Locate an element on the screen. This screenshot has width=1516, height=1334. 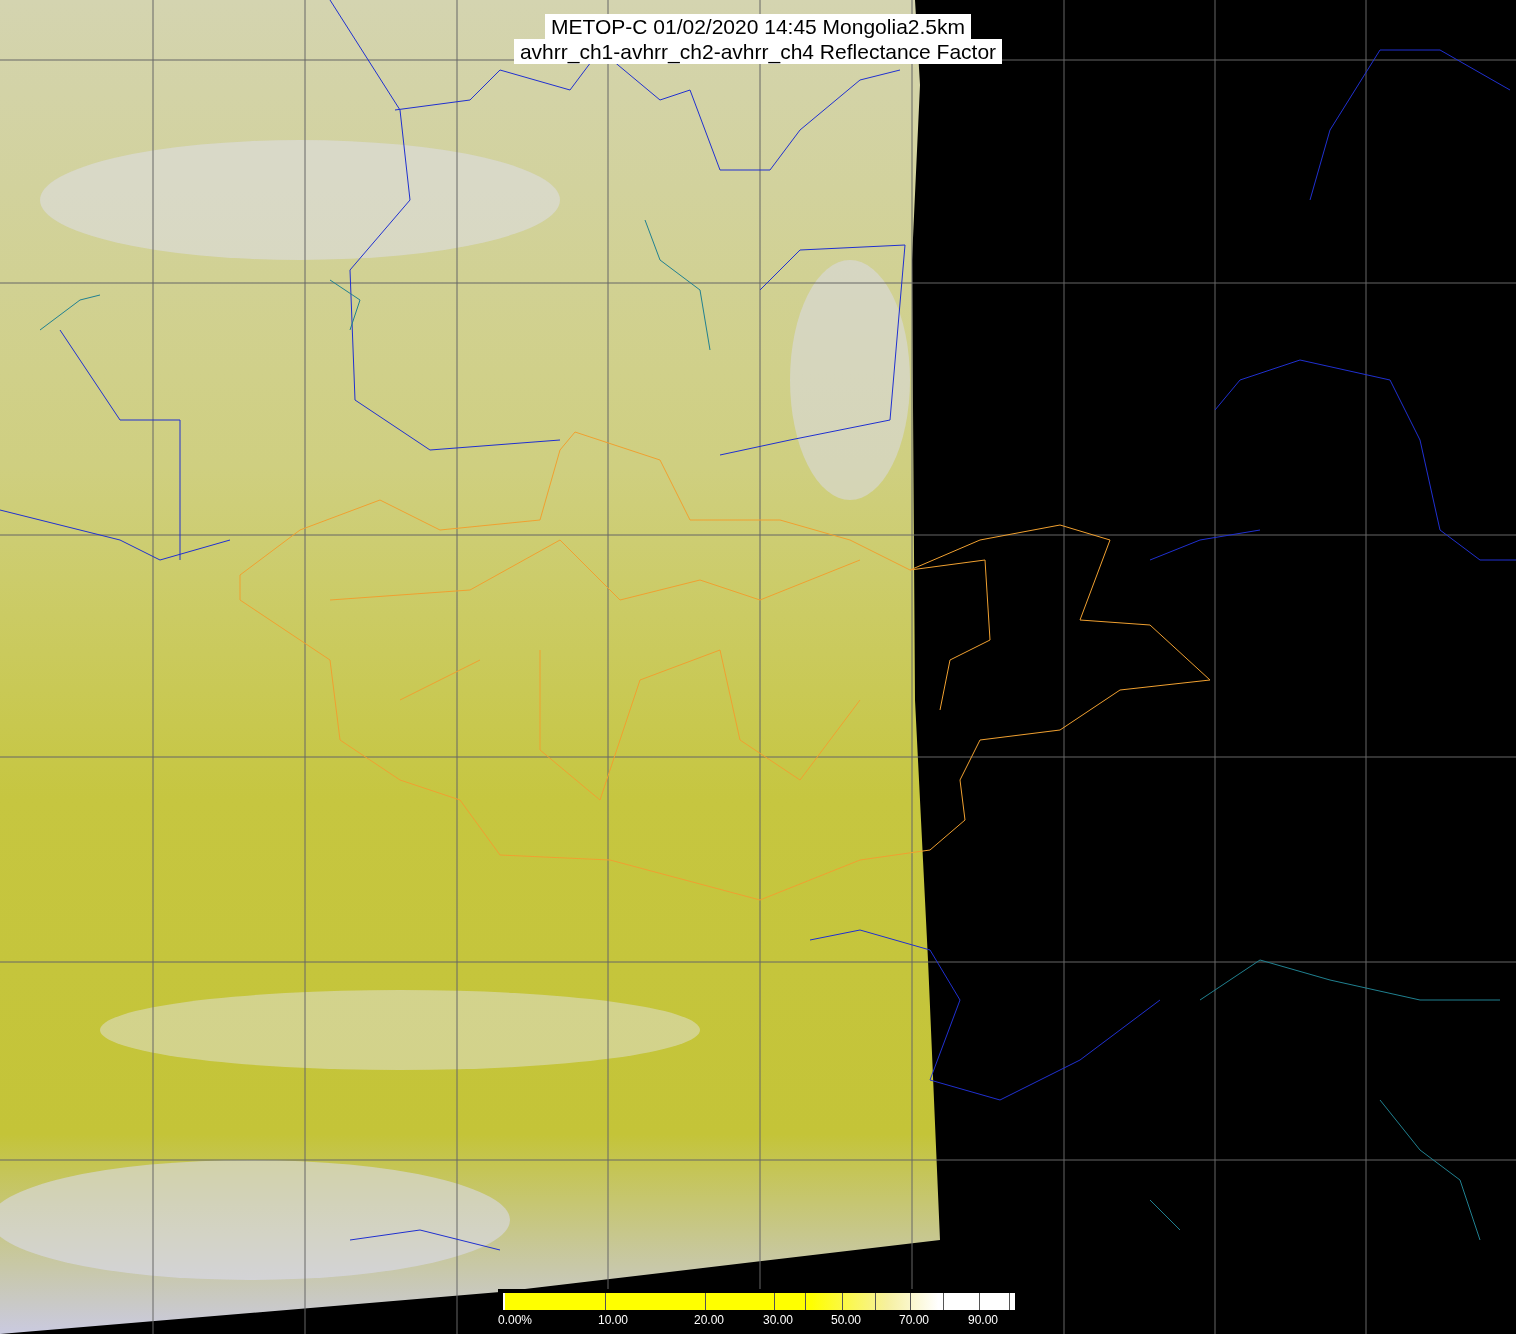
scale-label: 50.00 is located at coordinates (846, 1320).